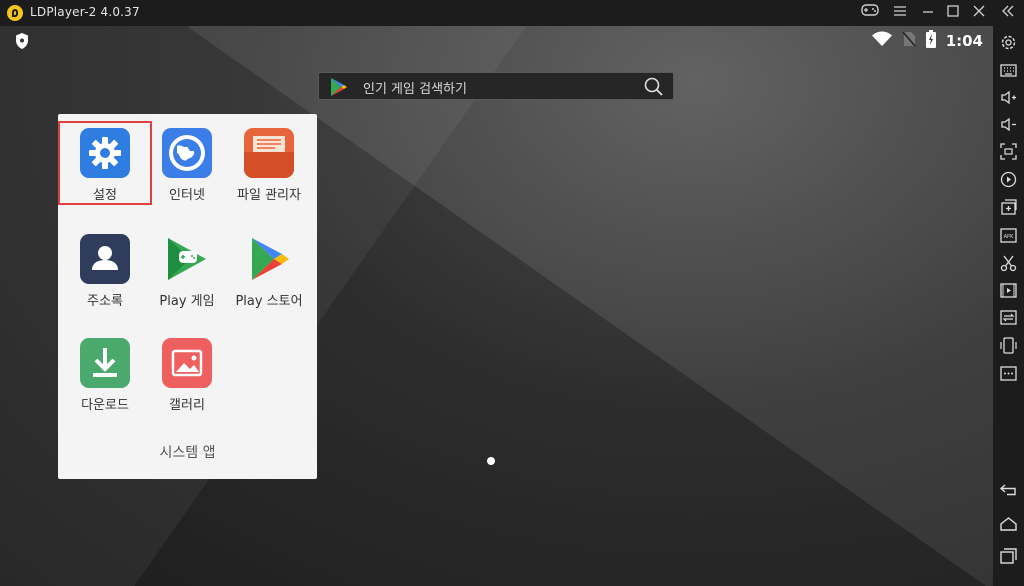  What do you see at coordinates (105, 363) in the screenshot?
I see `download-icon` at bounding box center [105, 363].